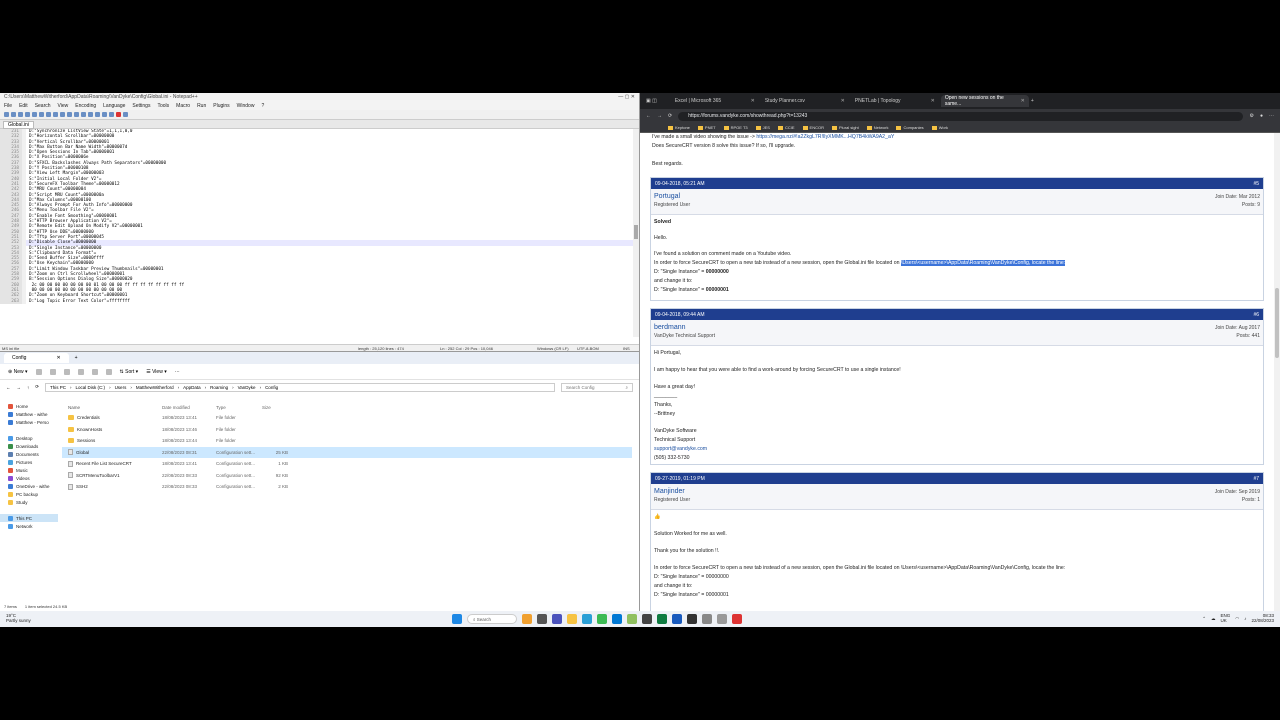  What do you see at coordinates (62, 114) in the screenshot?
I see `paste-icon` at bounding box center [62, 114].